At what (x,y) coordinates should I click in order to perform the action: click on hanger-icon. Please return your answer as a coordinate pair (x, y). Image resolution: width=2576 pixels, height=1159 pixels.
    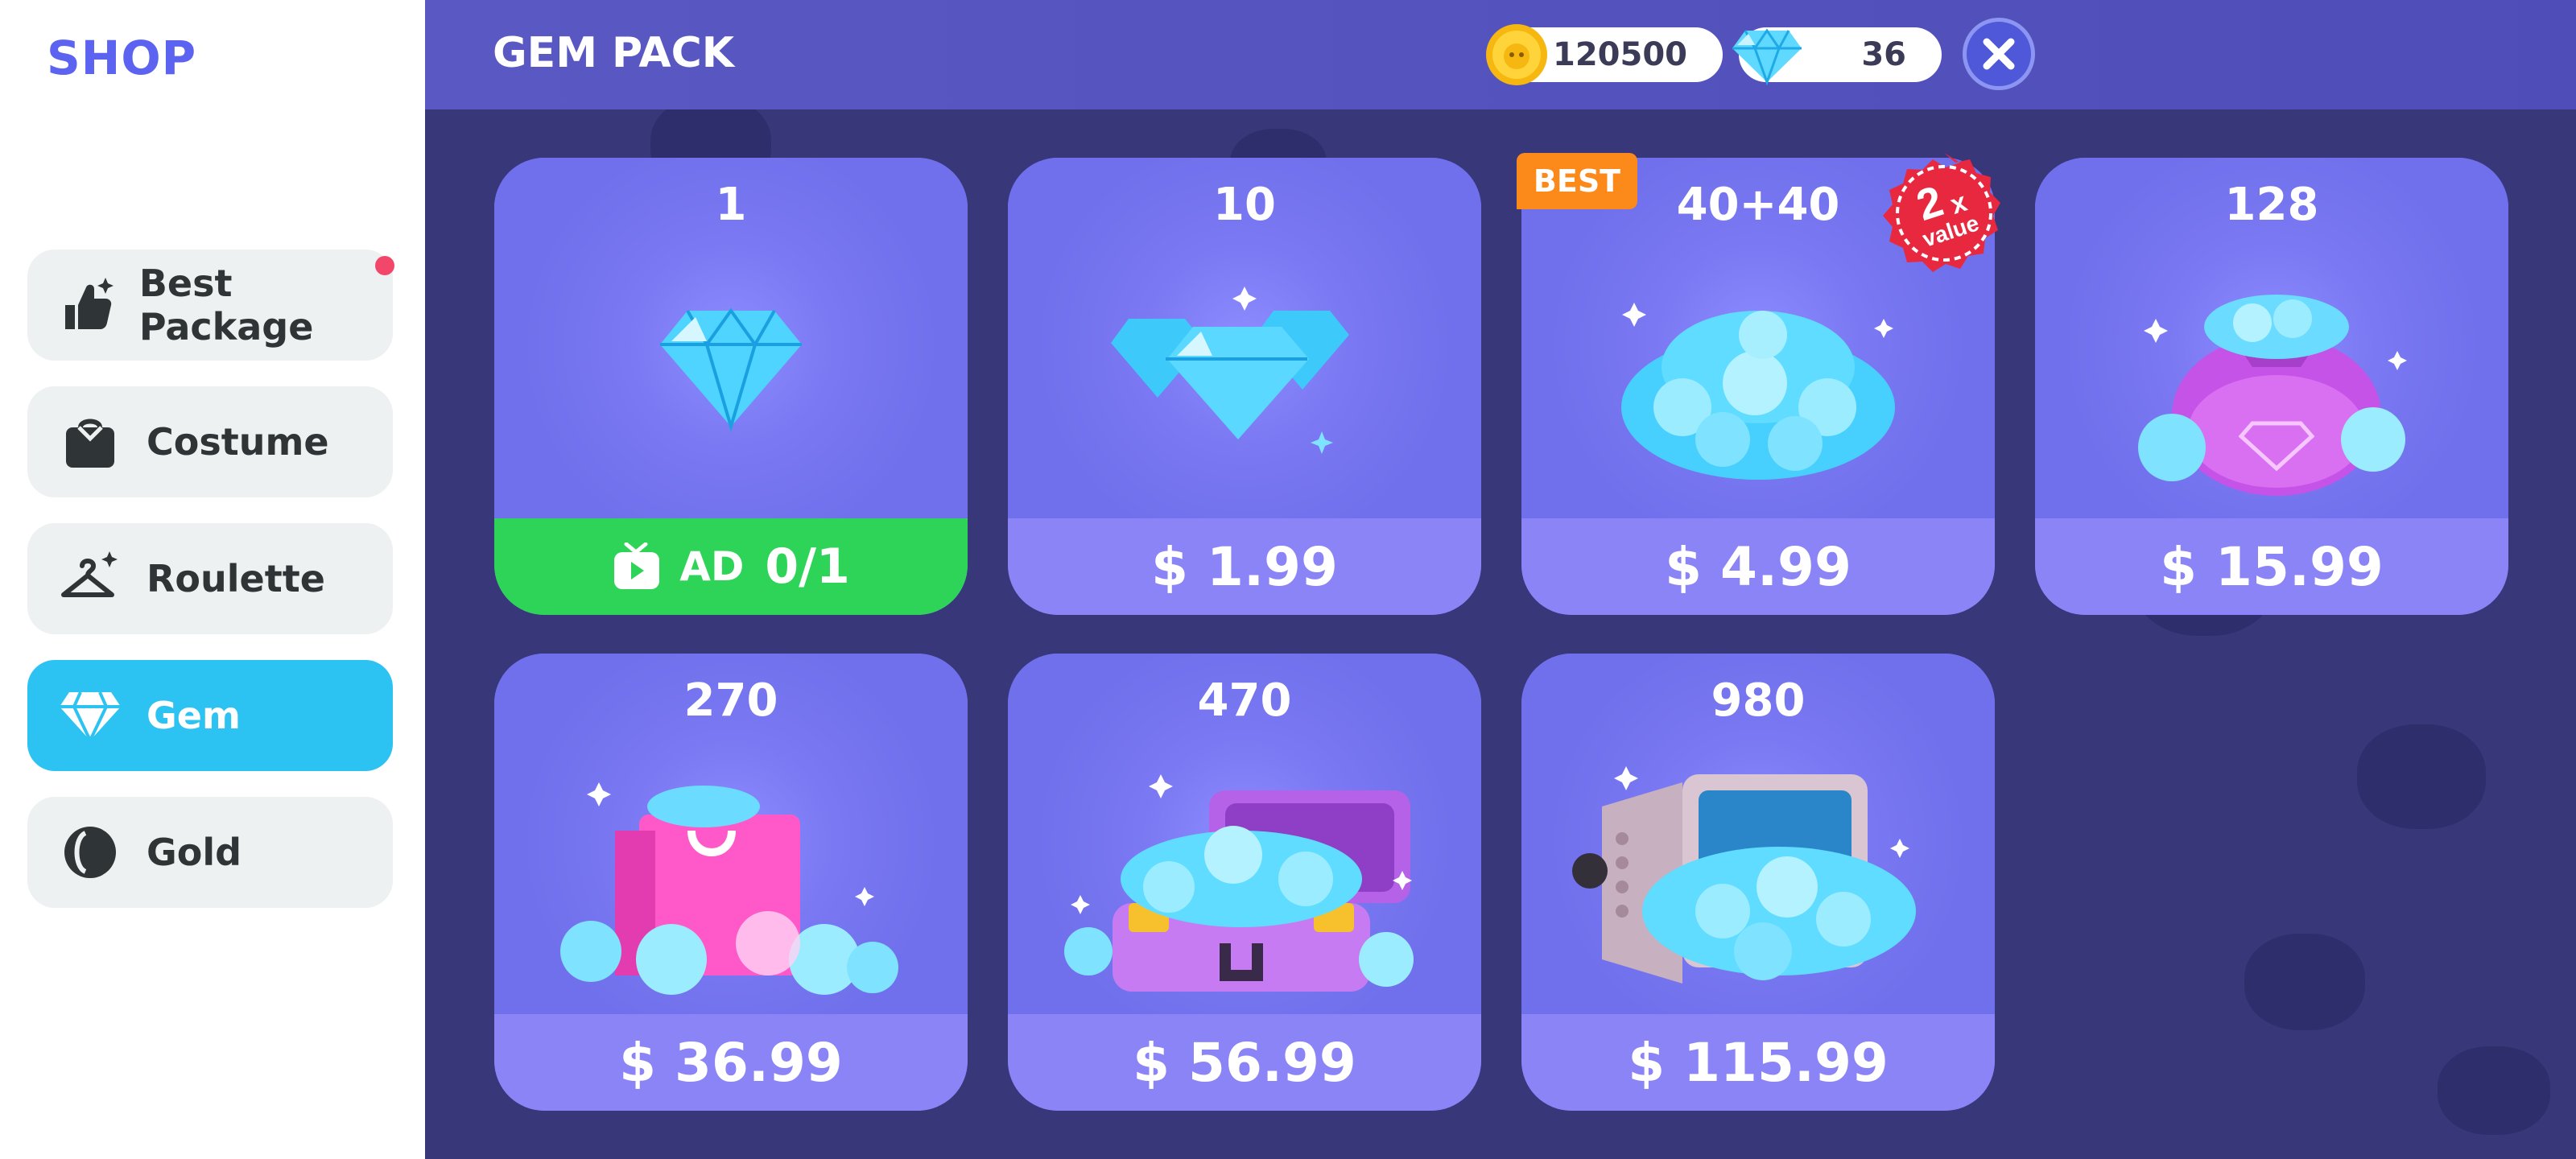
    Looking at the image, I should click on (90, 578).